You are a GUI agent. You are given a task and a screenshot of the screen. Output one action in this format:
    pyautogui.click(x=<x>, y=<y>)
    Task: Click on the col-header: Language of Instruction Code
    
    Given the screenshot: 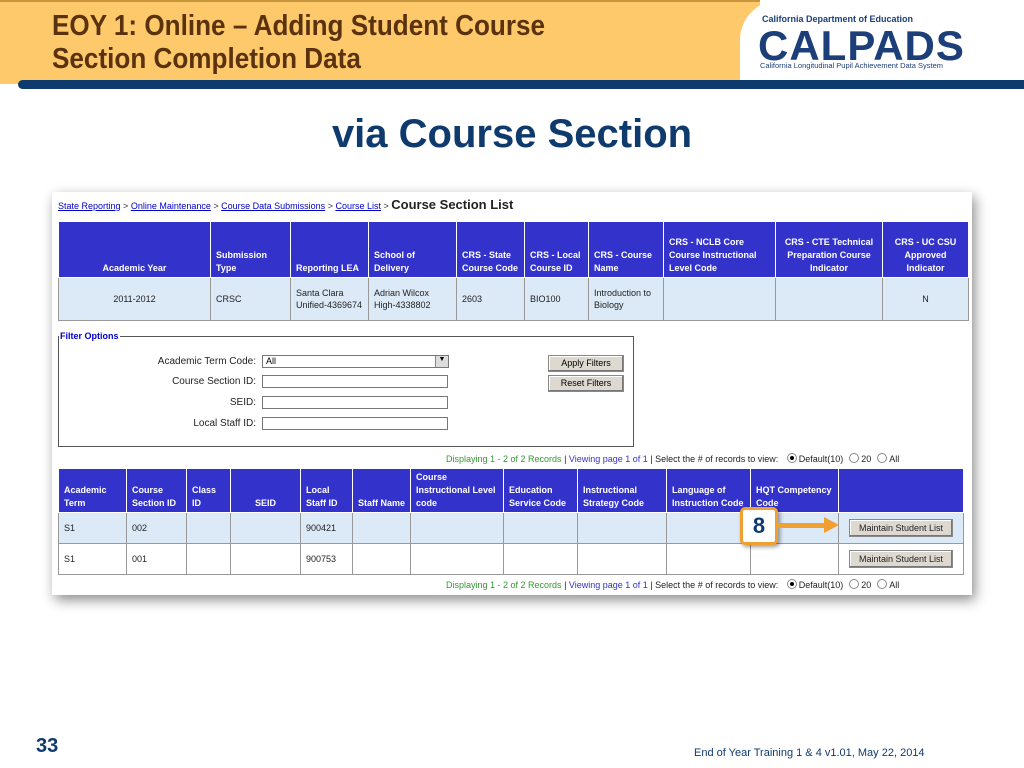 What is the action you would take?
    pyautogui.click(x=708, y=490)
    